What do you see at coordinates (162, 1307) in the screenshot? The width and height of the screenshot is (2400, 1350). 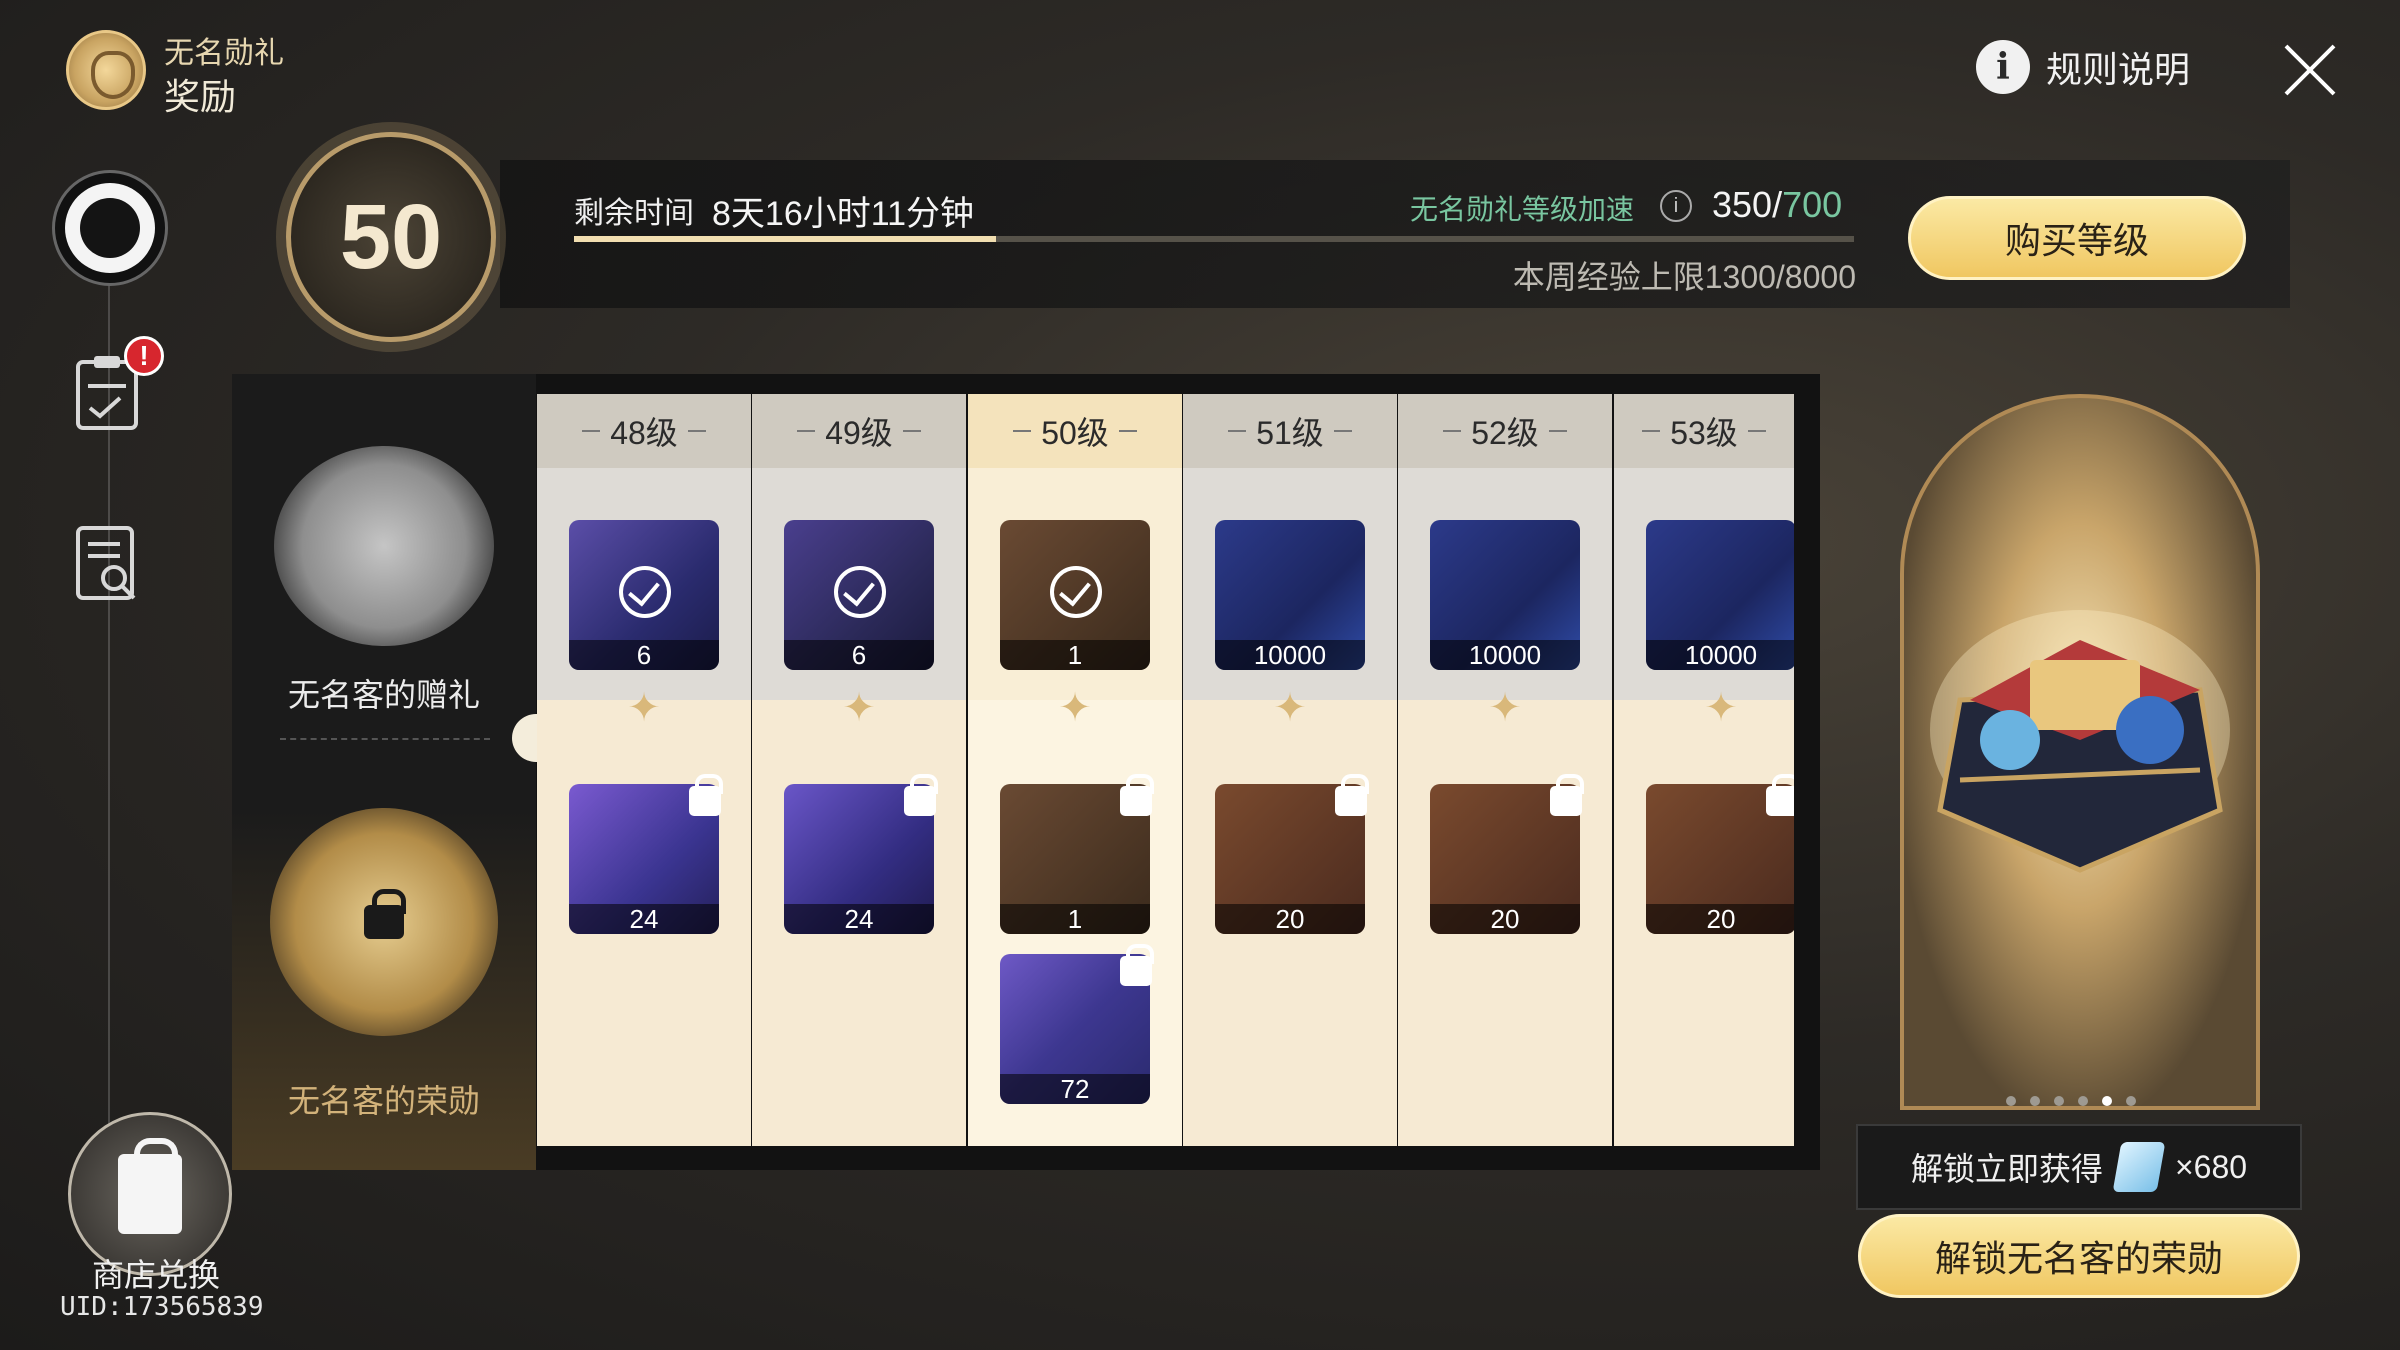 I see `uid-label: UID:173565839` at bounding box center [162, 1307].